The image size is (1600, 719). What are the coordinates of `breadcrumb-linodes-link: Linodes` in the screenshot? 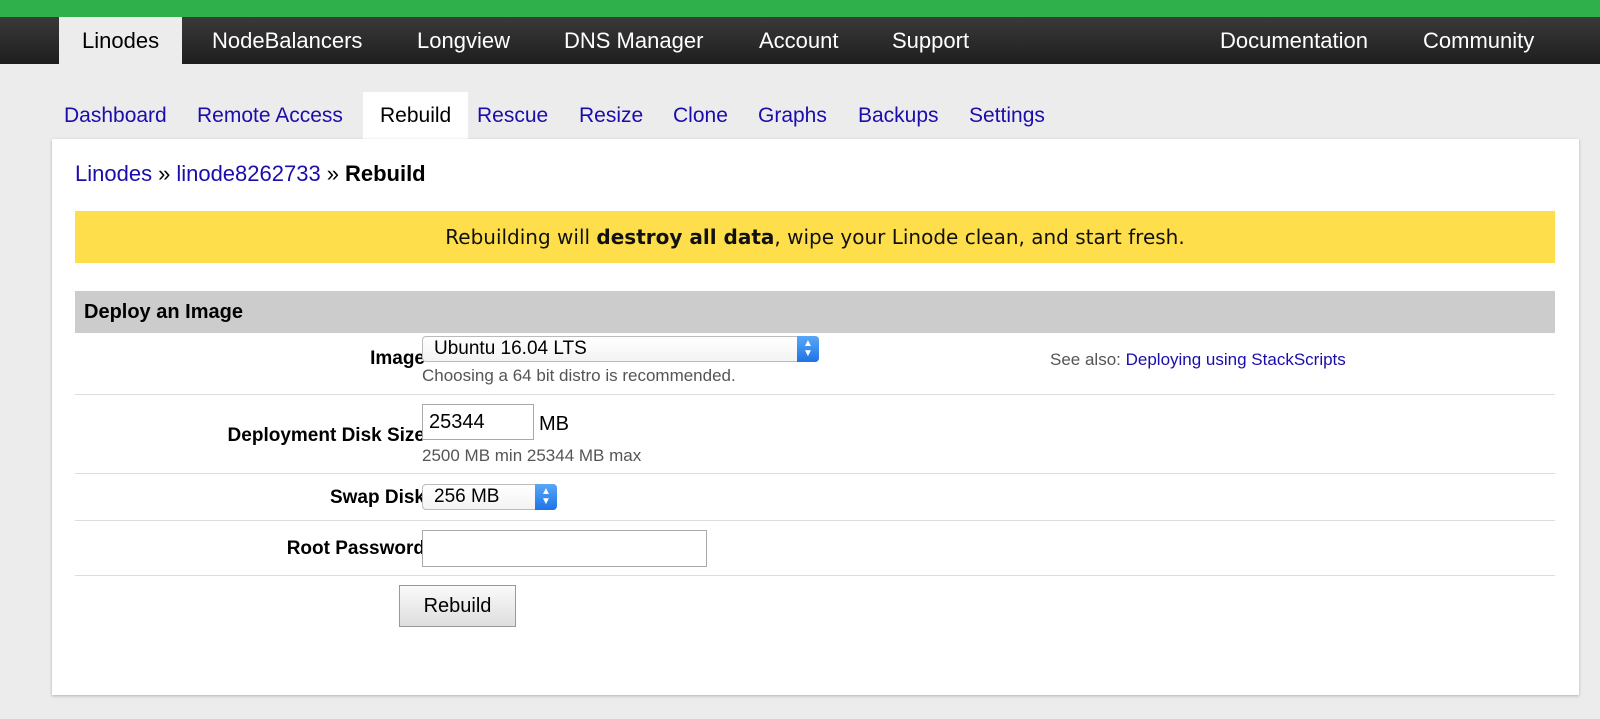 It's located at (113, 173).